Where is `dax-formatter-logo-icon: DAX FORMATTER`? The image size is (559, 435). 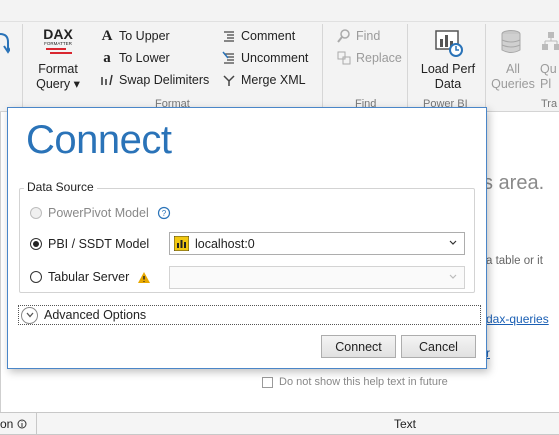 dax-formatter-logo-icon: DAX FORMATTER is located at coordinates (58, 40).